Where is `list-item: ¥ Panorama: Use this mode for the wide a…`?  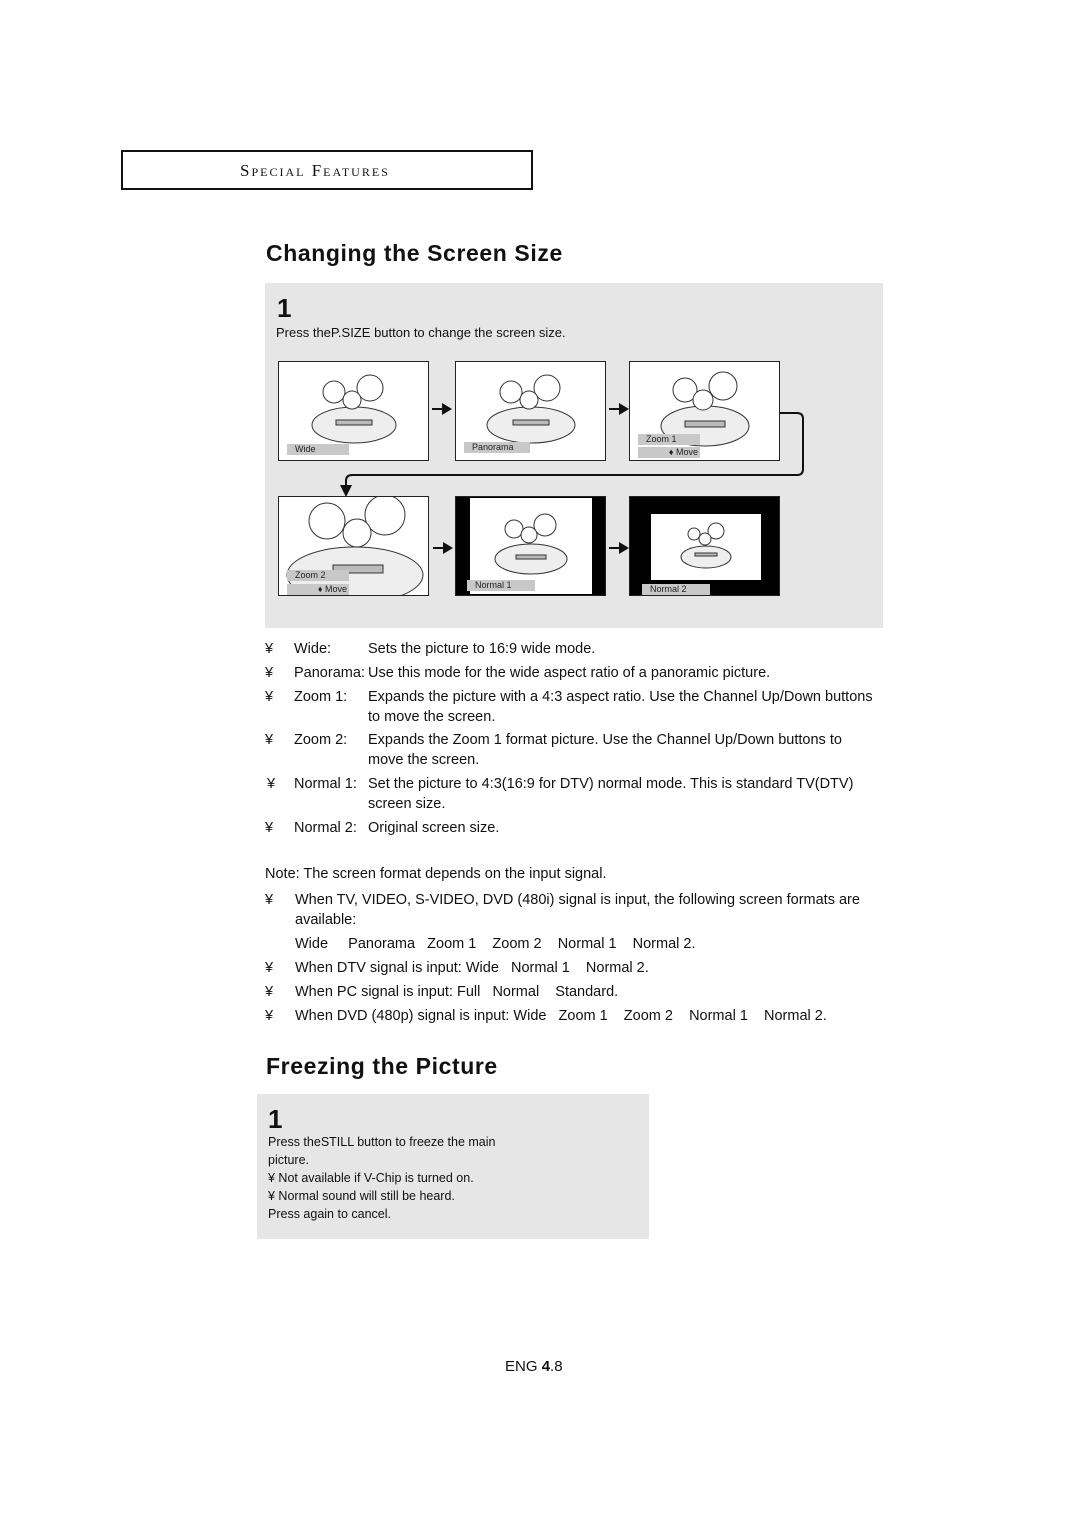 list-item: ¥ Panorama: Use this mode for the wide a… is located at coordinates (518, 673).